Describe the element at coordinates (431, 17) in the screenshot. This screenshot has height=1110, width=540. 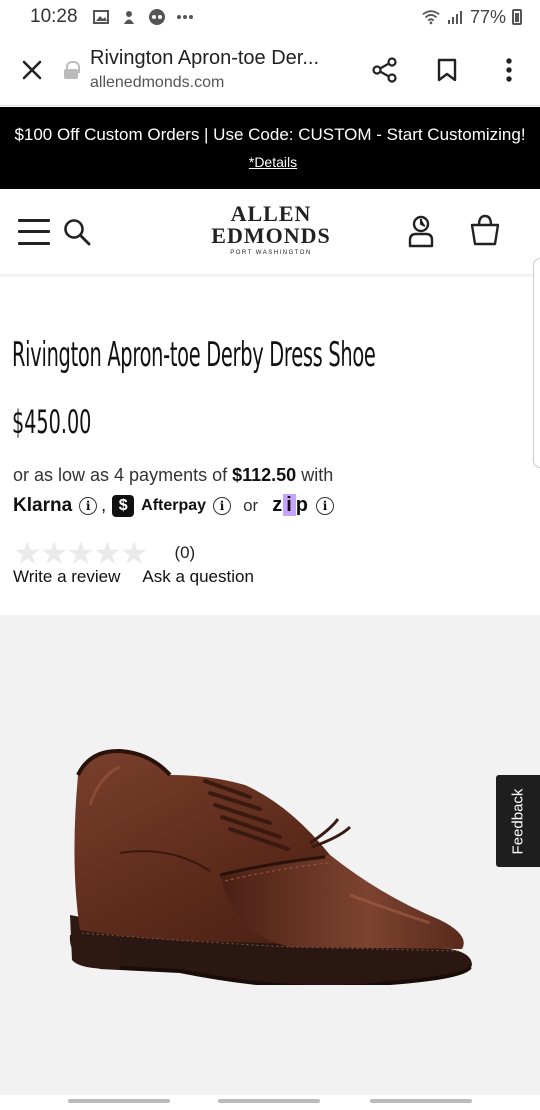
I see `wifi-icon` at that location.